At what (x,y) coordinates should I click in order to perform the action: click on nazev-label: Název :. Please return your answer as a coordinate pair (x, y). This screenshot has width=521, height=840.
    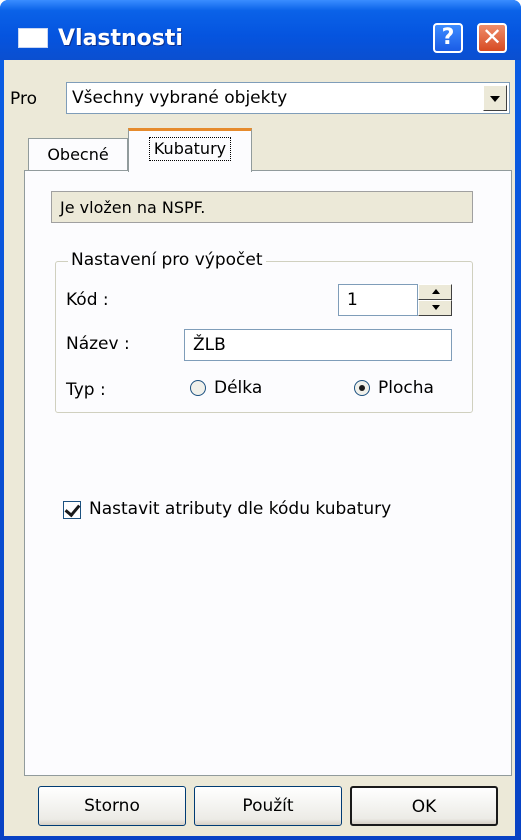
    Looking at the image, I should click on (98, 344).